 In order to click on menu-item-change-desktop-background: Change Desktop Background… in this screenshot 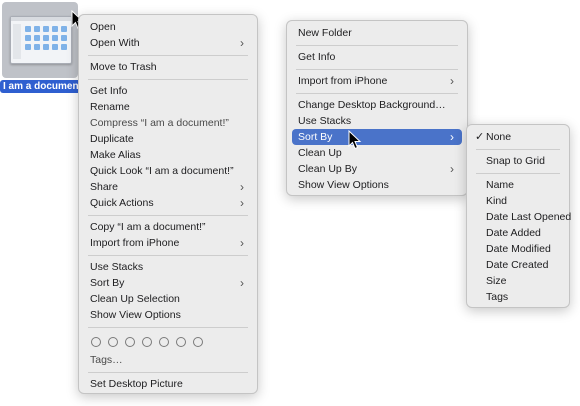, I will do `click(377, 105)`.